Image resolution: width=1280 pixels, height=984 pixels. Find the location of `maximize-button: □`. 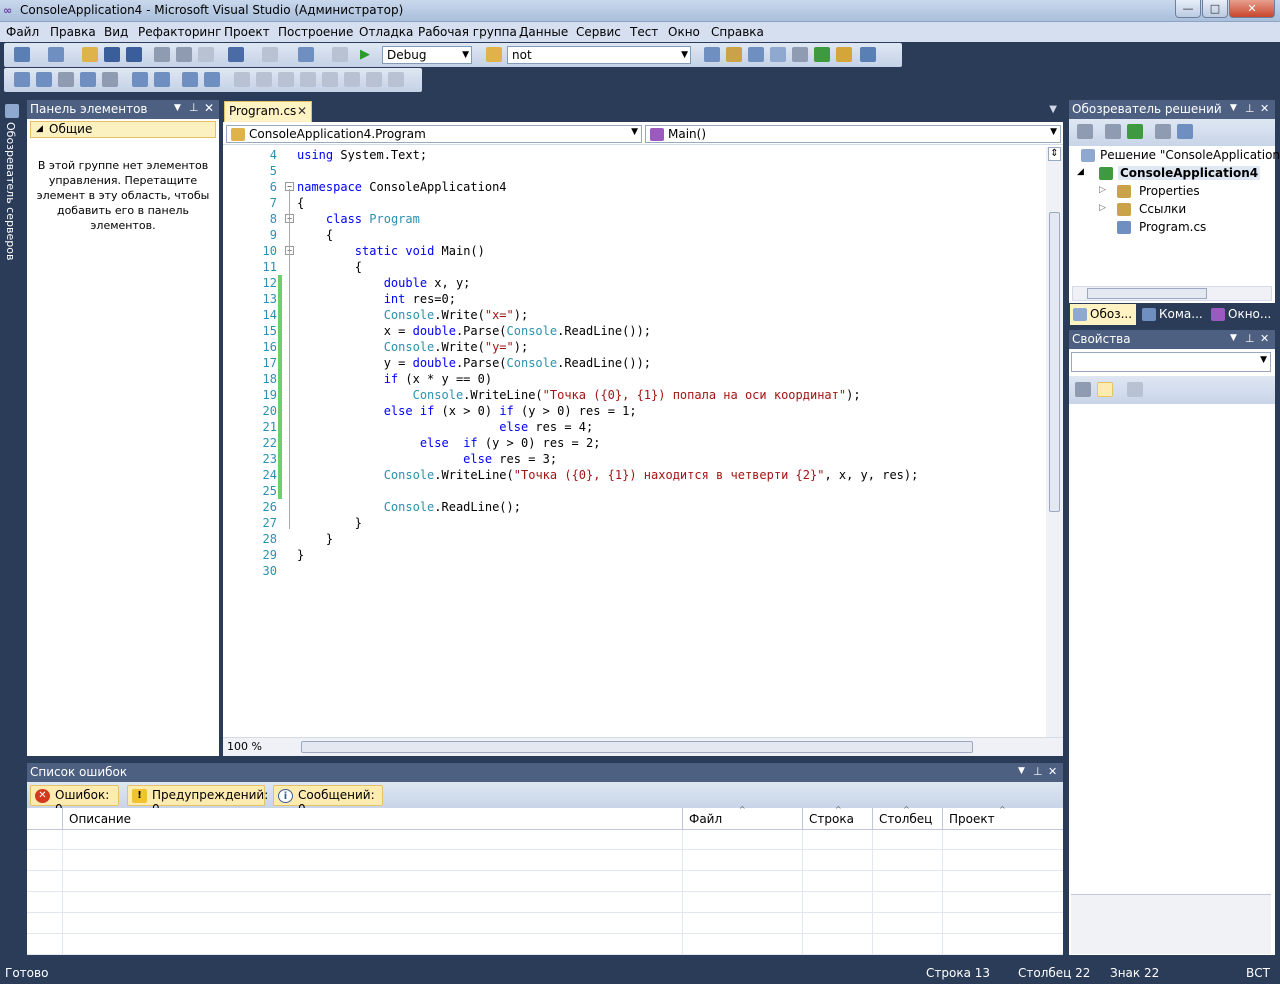

maximize-button: □ is located at coordinates (1215, 9).